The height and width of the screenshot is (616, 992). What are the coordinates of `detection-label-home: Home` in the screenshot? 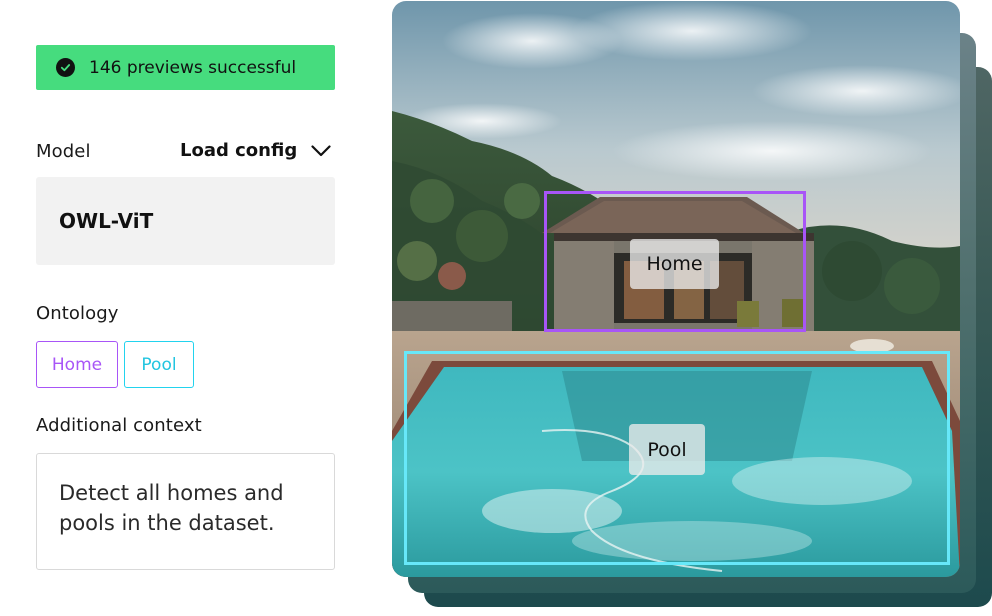 It's located at (674, 264).